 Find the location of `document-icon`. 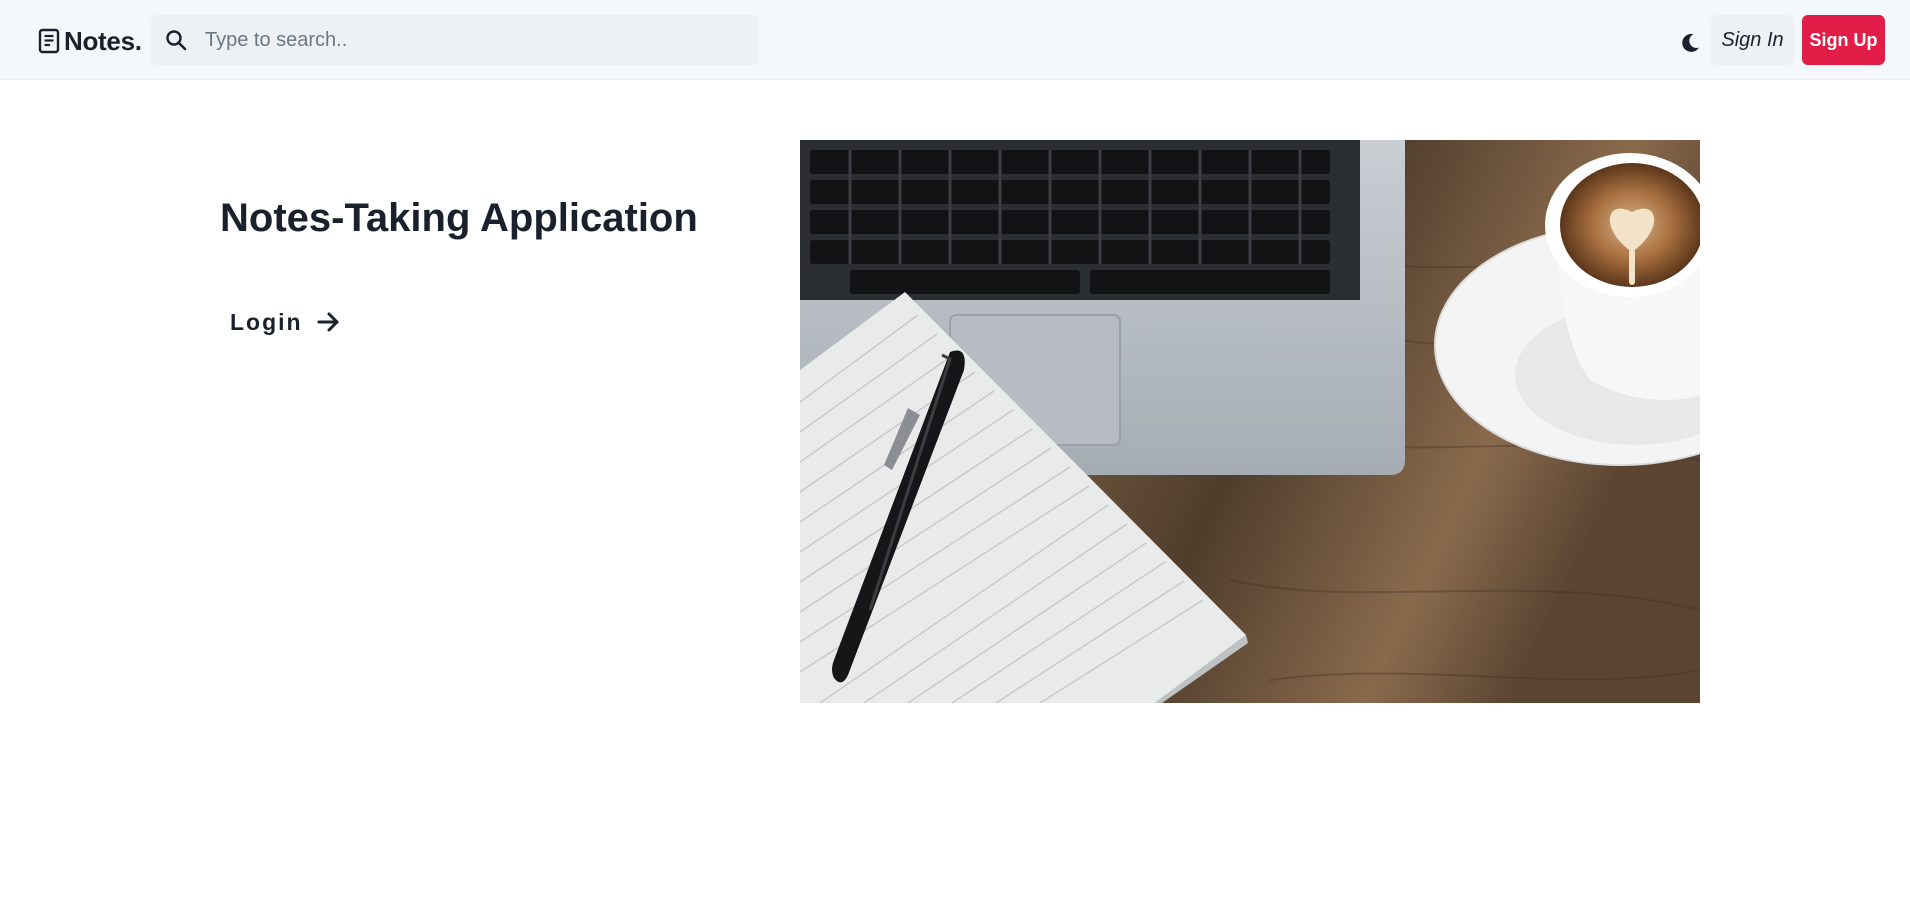

document-icon is located at coordinates (49, 41).